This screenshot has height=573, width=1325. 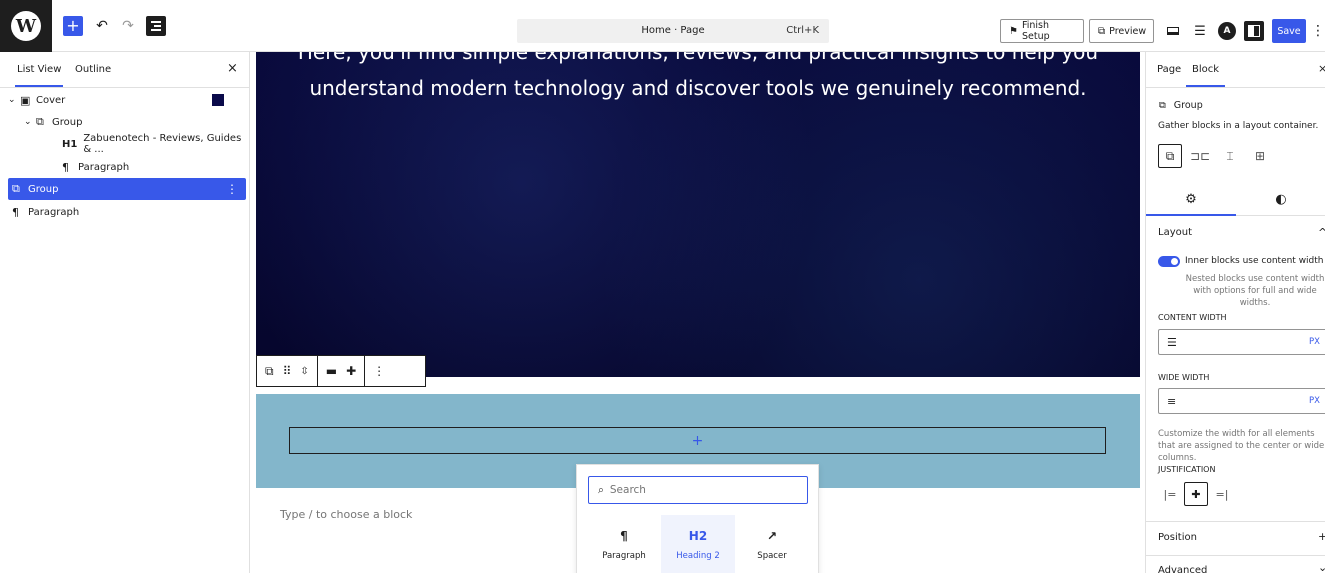 I want to click on options-button: ⋮, so click(x=1318, y=31).